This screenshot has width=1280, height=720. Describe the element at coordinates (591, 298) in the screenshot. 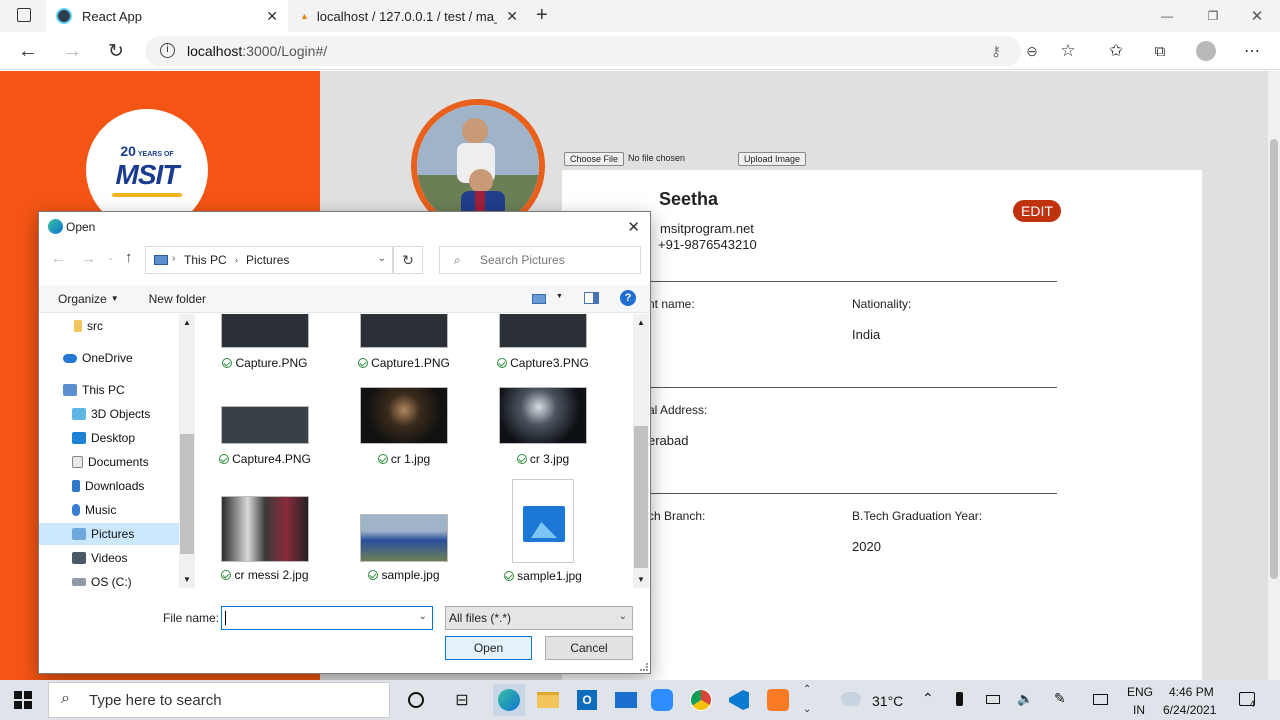

I see `preview-pane-icon` at that location.